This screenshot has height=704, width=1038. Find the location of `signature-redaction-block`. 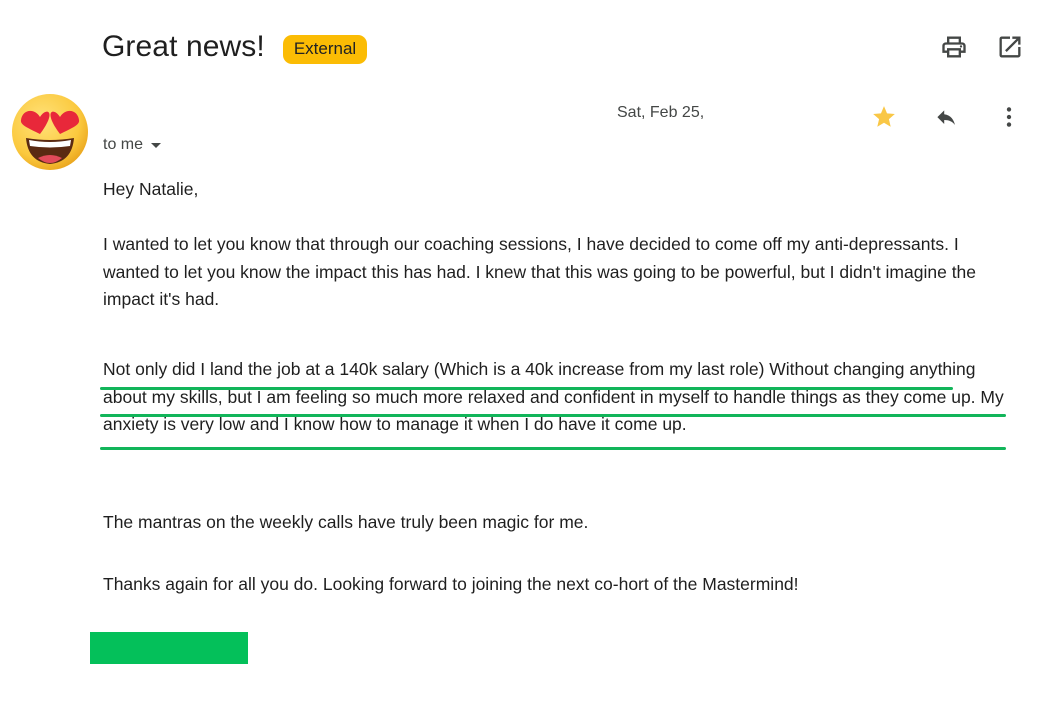

signature-redaction-block is located at coordinates (169, 648).